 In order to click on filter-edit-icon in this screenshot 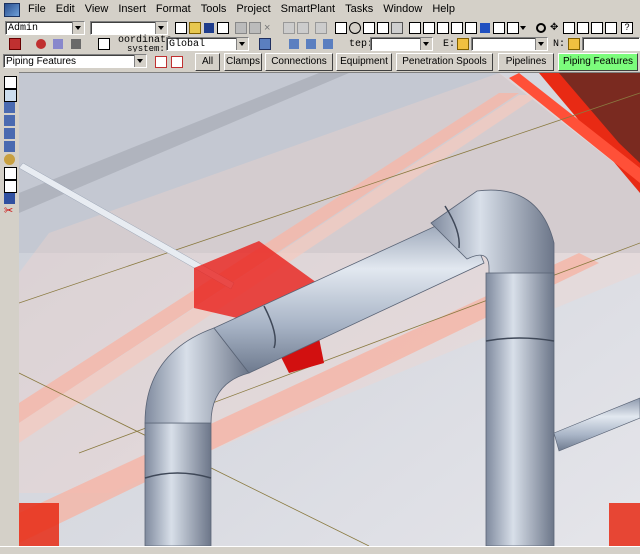, I will do `click(177, 62)`.